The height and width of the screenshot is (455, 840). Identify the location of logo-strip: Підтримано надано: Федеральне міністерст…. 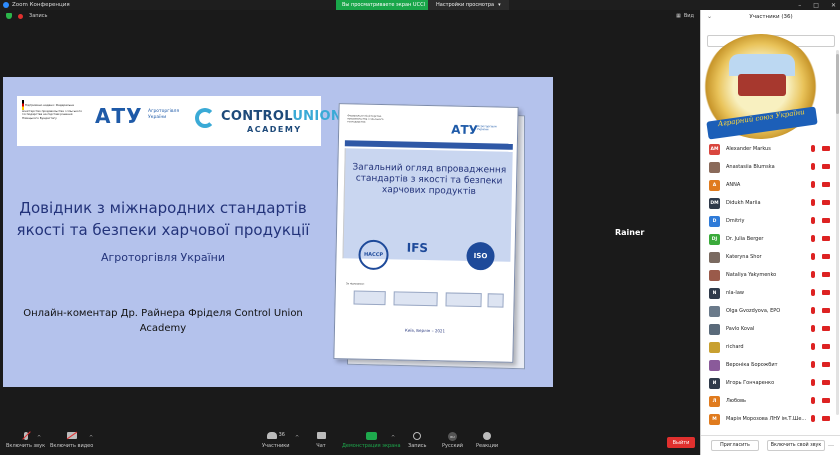
(179, 121).